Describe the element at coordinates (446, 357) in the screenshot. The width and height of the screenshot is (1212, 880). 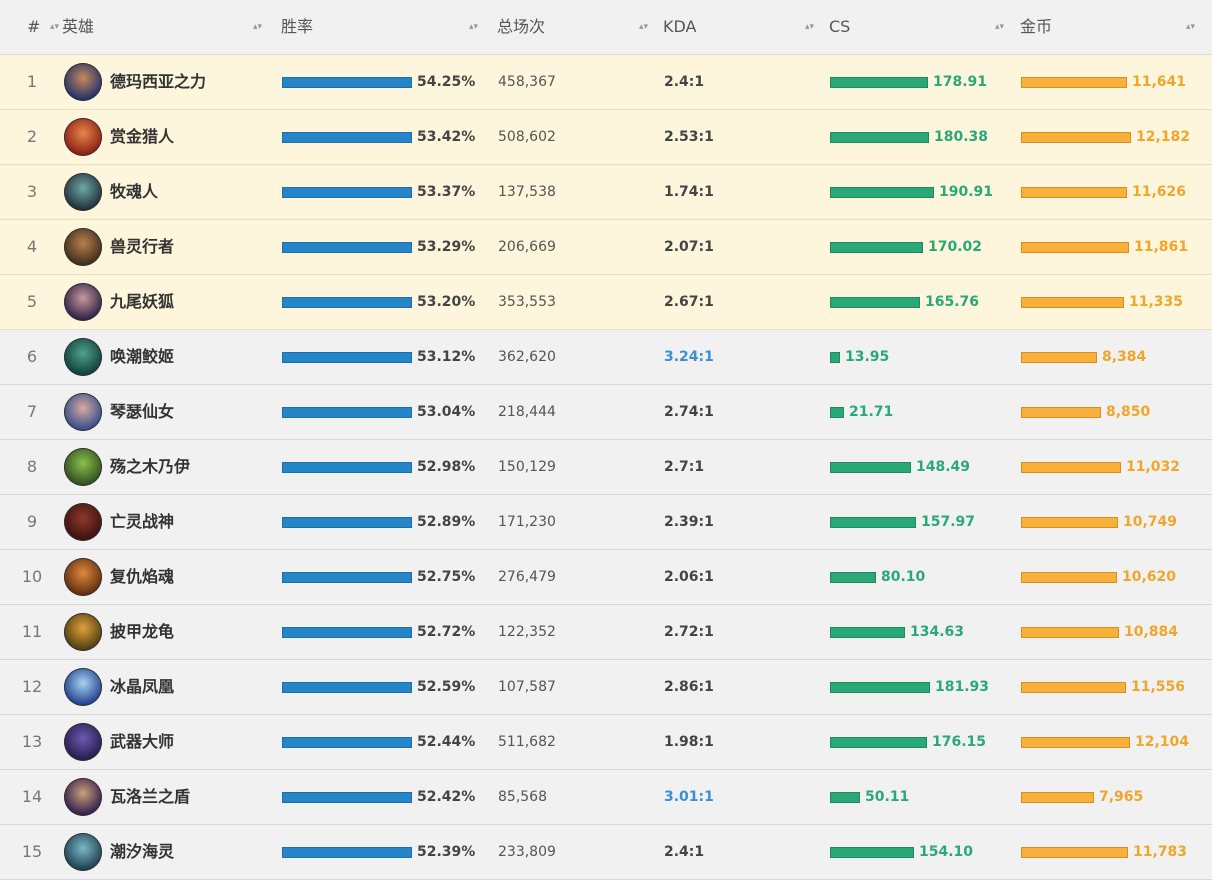
I see `winrate-value: 53.12%` at that location.